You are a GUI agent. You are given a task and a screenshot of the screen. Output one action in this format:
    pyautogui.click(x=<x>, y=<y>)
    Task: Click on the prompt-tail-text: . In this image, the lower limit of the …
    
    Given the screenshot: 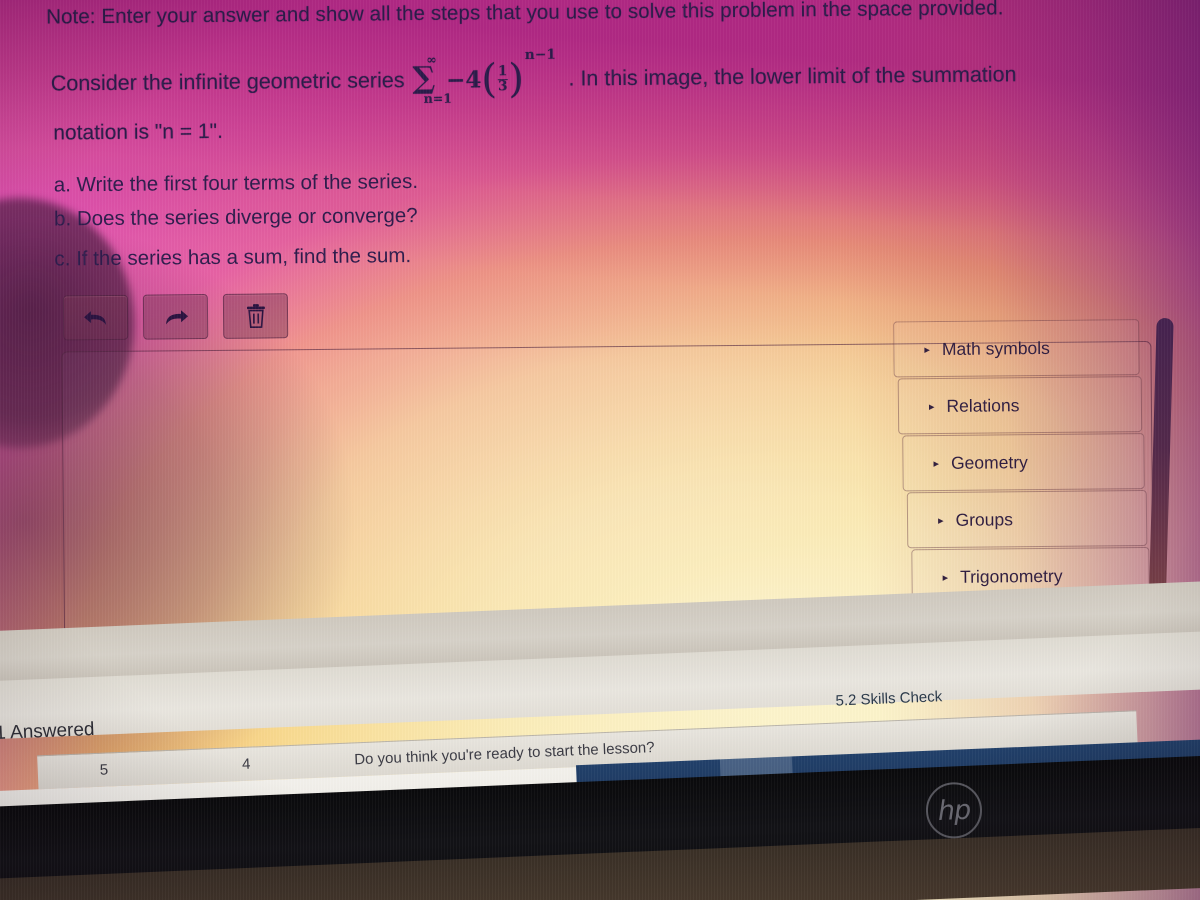 What is the action you would take?
    pyautogui.click(x=792, y=76)
    